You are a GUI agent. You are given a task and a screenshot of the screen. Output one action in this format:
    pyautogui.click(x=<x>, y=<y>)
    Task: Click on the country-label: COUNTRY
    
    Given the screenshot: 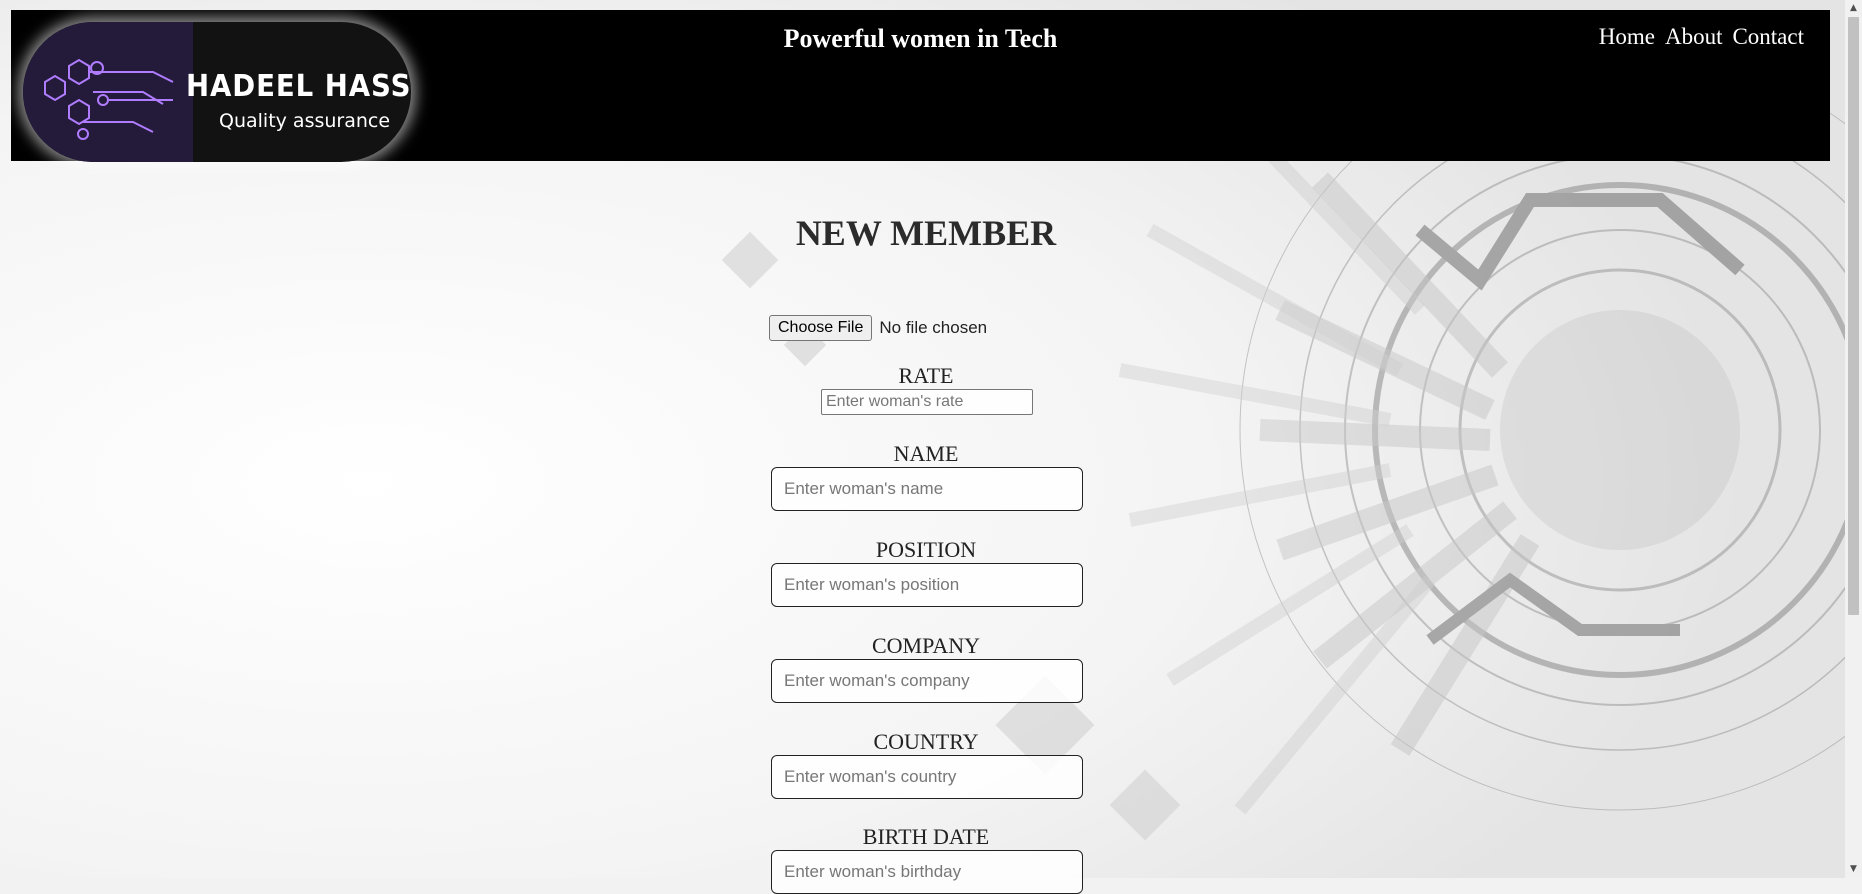 What is the action you would take?
    pyautogui.click(x=926, y=741)
    